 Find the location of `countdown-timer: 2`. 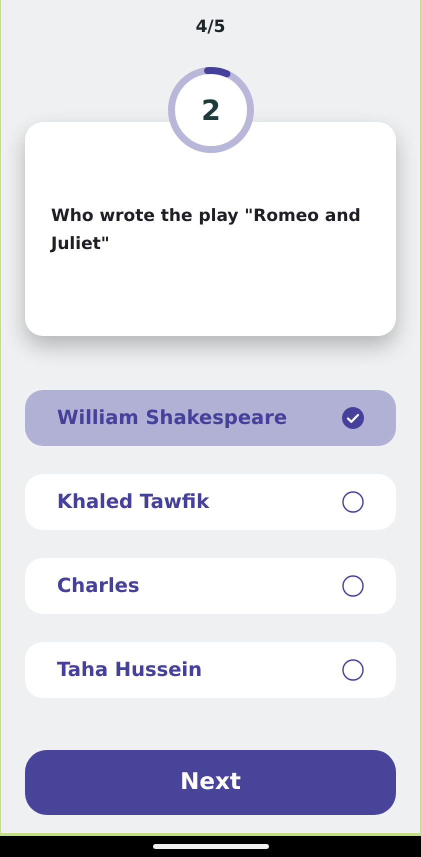

countdown-timer: 2 is located at coordinates (210, 110).